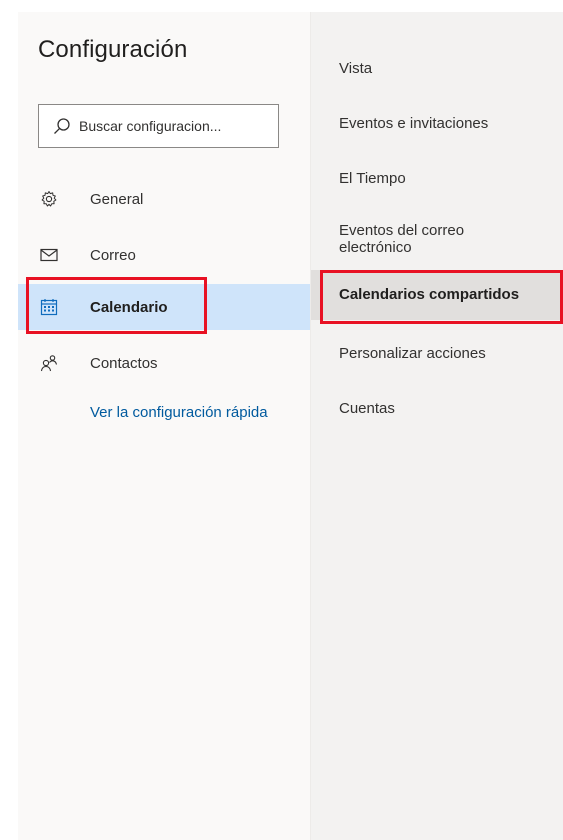 This screenshot has height=840, width=563. I want to click on settings-search-box, so click(158, 126).